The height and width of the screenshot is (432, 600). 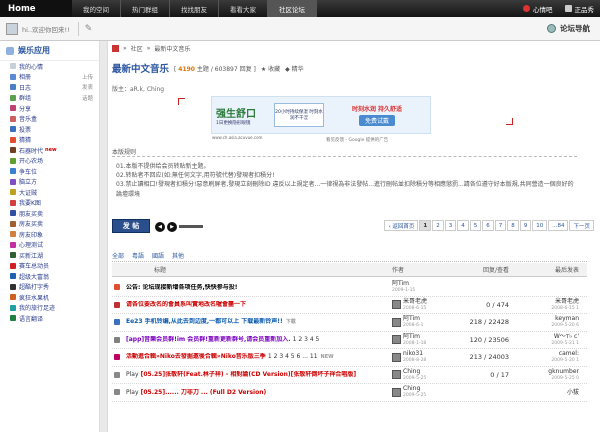 I want to click on sidebar-item: 日志 发表, so click(x=49, y=87).